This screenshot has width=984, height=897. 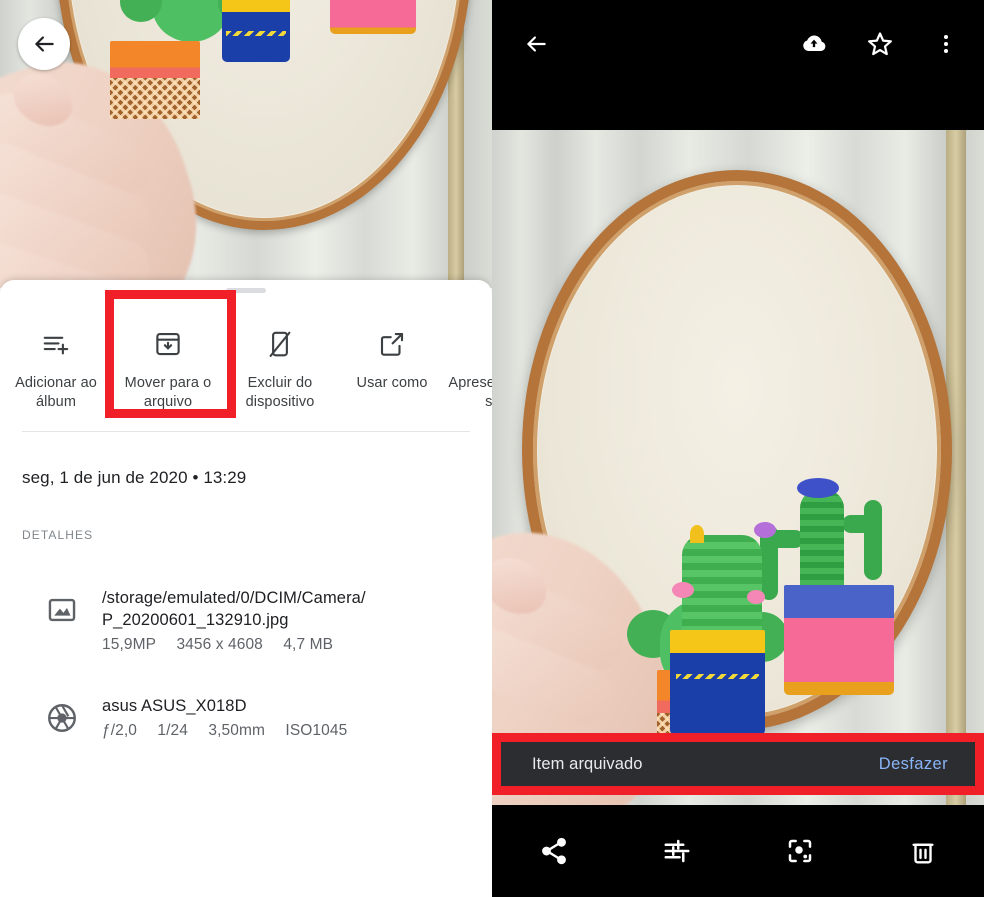 I want to click on action-label: Mover para o arquivo, so click(x=168, y=392).